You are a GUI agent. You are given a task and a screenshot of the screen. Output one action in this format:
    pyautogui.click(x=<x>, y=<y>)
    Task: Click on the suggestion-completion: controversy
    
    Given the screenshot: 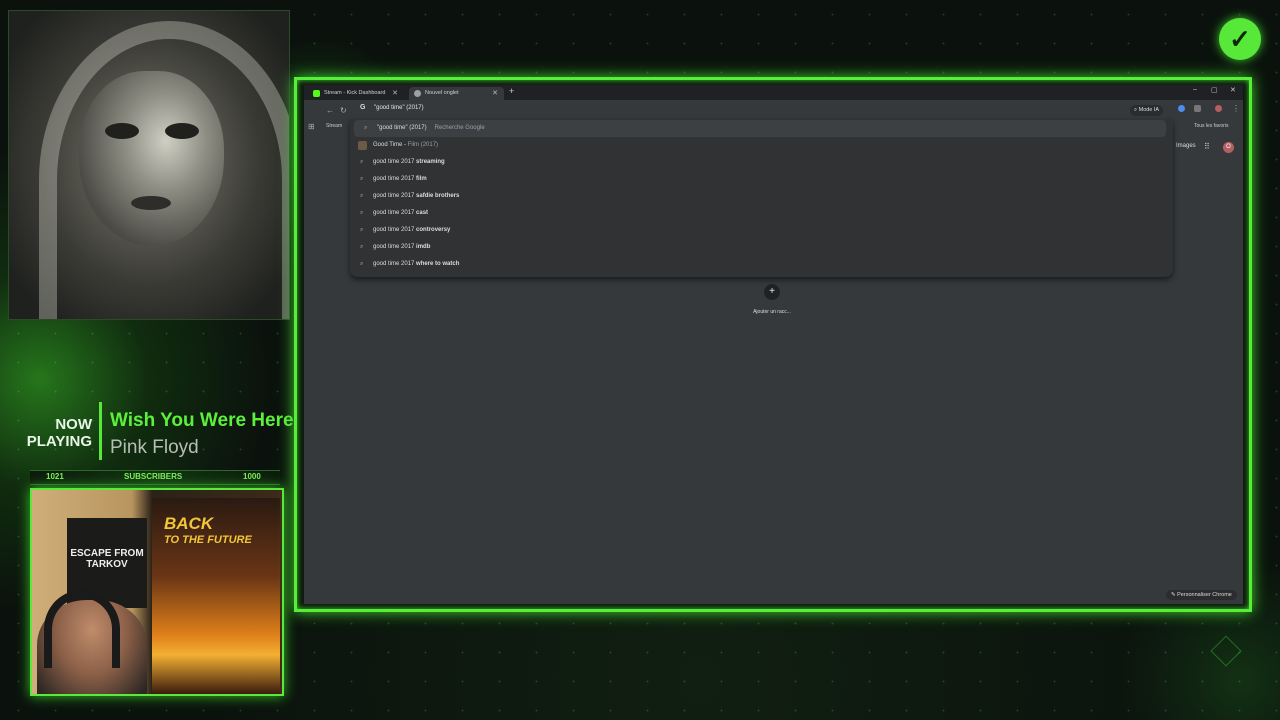 What is the action you would take?
    pyautogui.click(x=433, y=230)
    